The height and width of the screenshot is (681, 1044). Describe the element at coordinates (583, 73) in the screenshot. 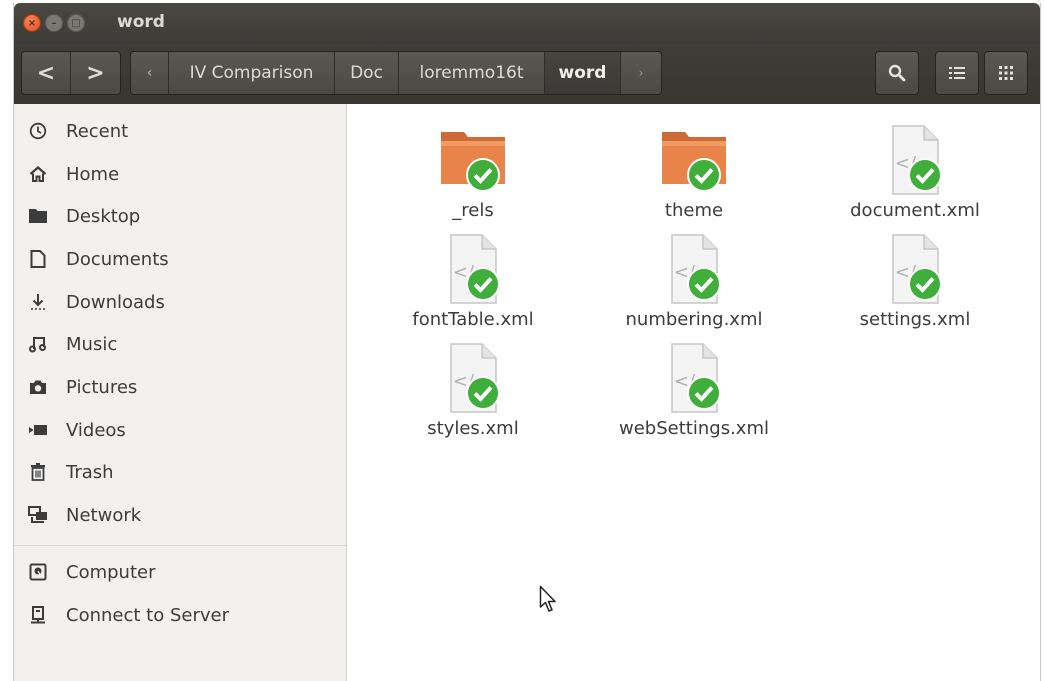

I see `breadcrumb-item-current: word` at that location.